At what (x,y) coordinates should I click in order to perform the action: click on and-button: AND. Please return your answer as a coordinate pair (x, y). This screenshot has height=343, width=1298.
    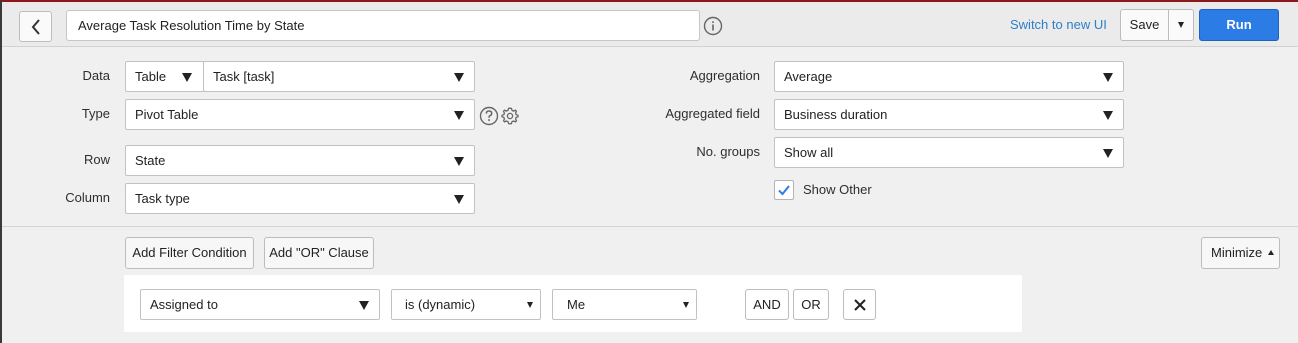
    Looking at the image, I should click on (767, 304).